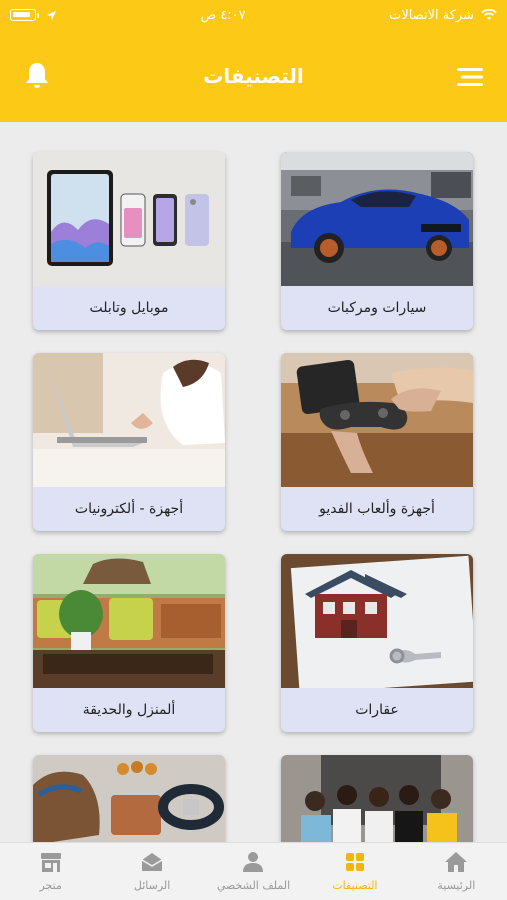 Image resolution: width=507 pixels, height=900 pixels. Describe the element at coordinates (223, 15) in the screenshot. I see `status-time: ٤:٠٧ ص` at that location.